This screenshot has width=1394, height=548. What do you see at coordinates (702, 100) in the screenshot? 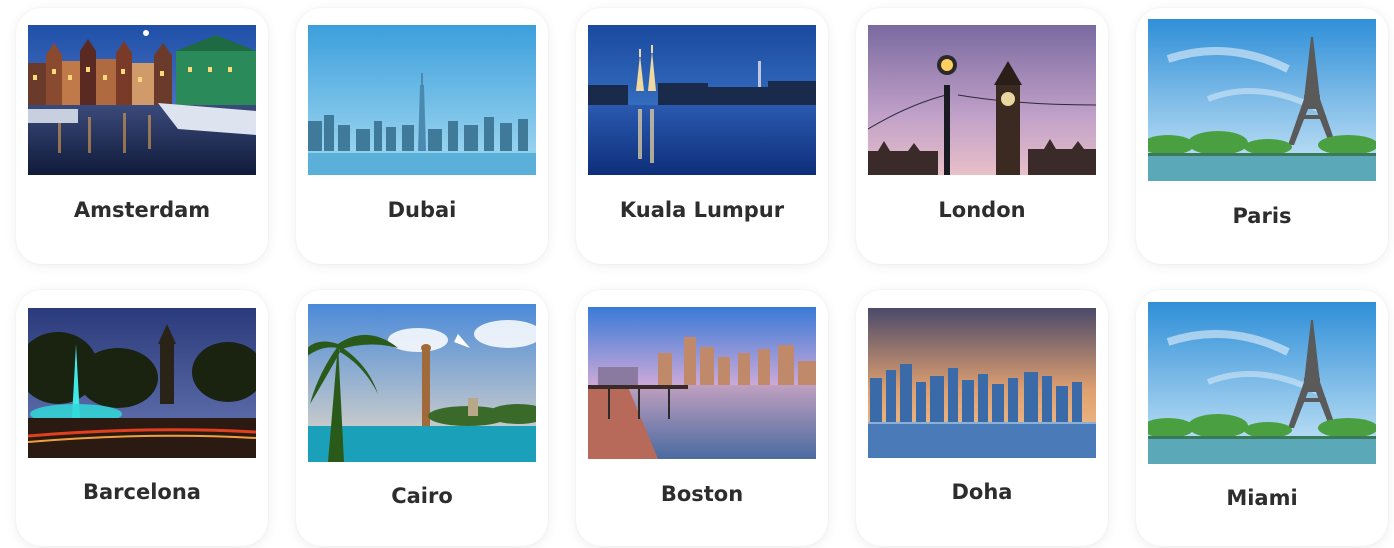
I see `kuala-lumpur-photo` at bounding box center [702, 100].